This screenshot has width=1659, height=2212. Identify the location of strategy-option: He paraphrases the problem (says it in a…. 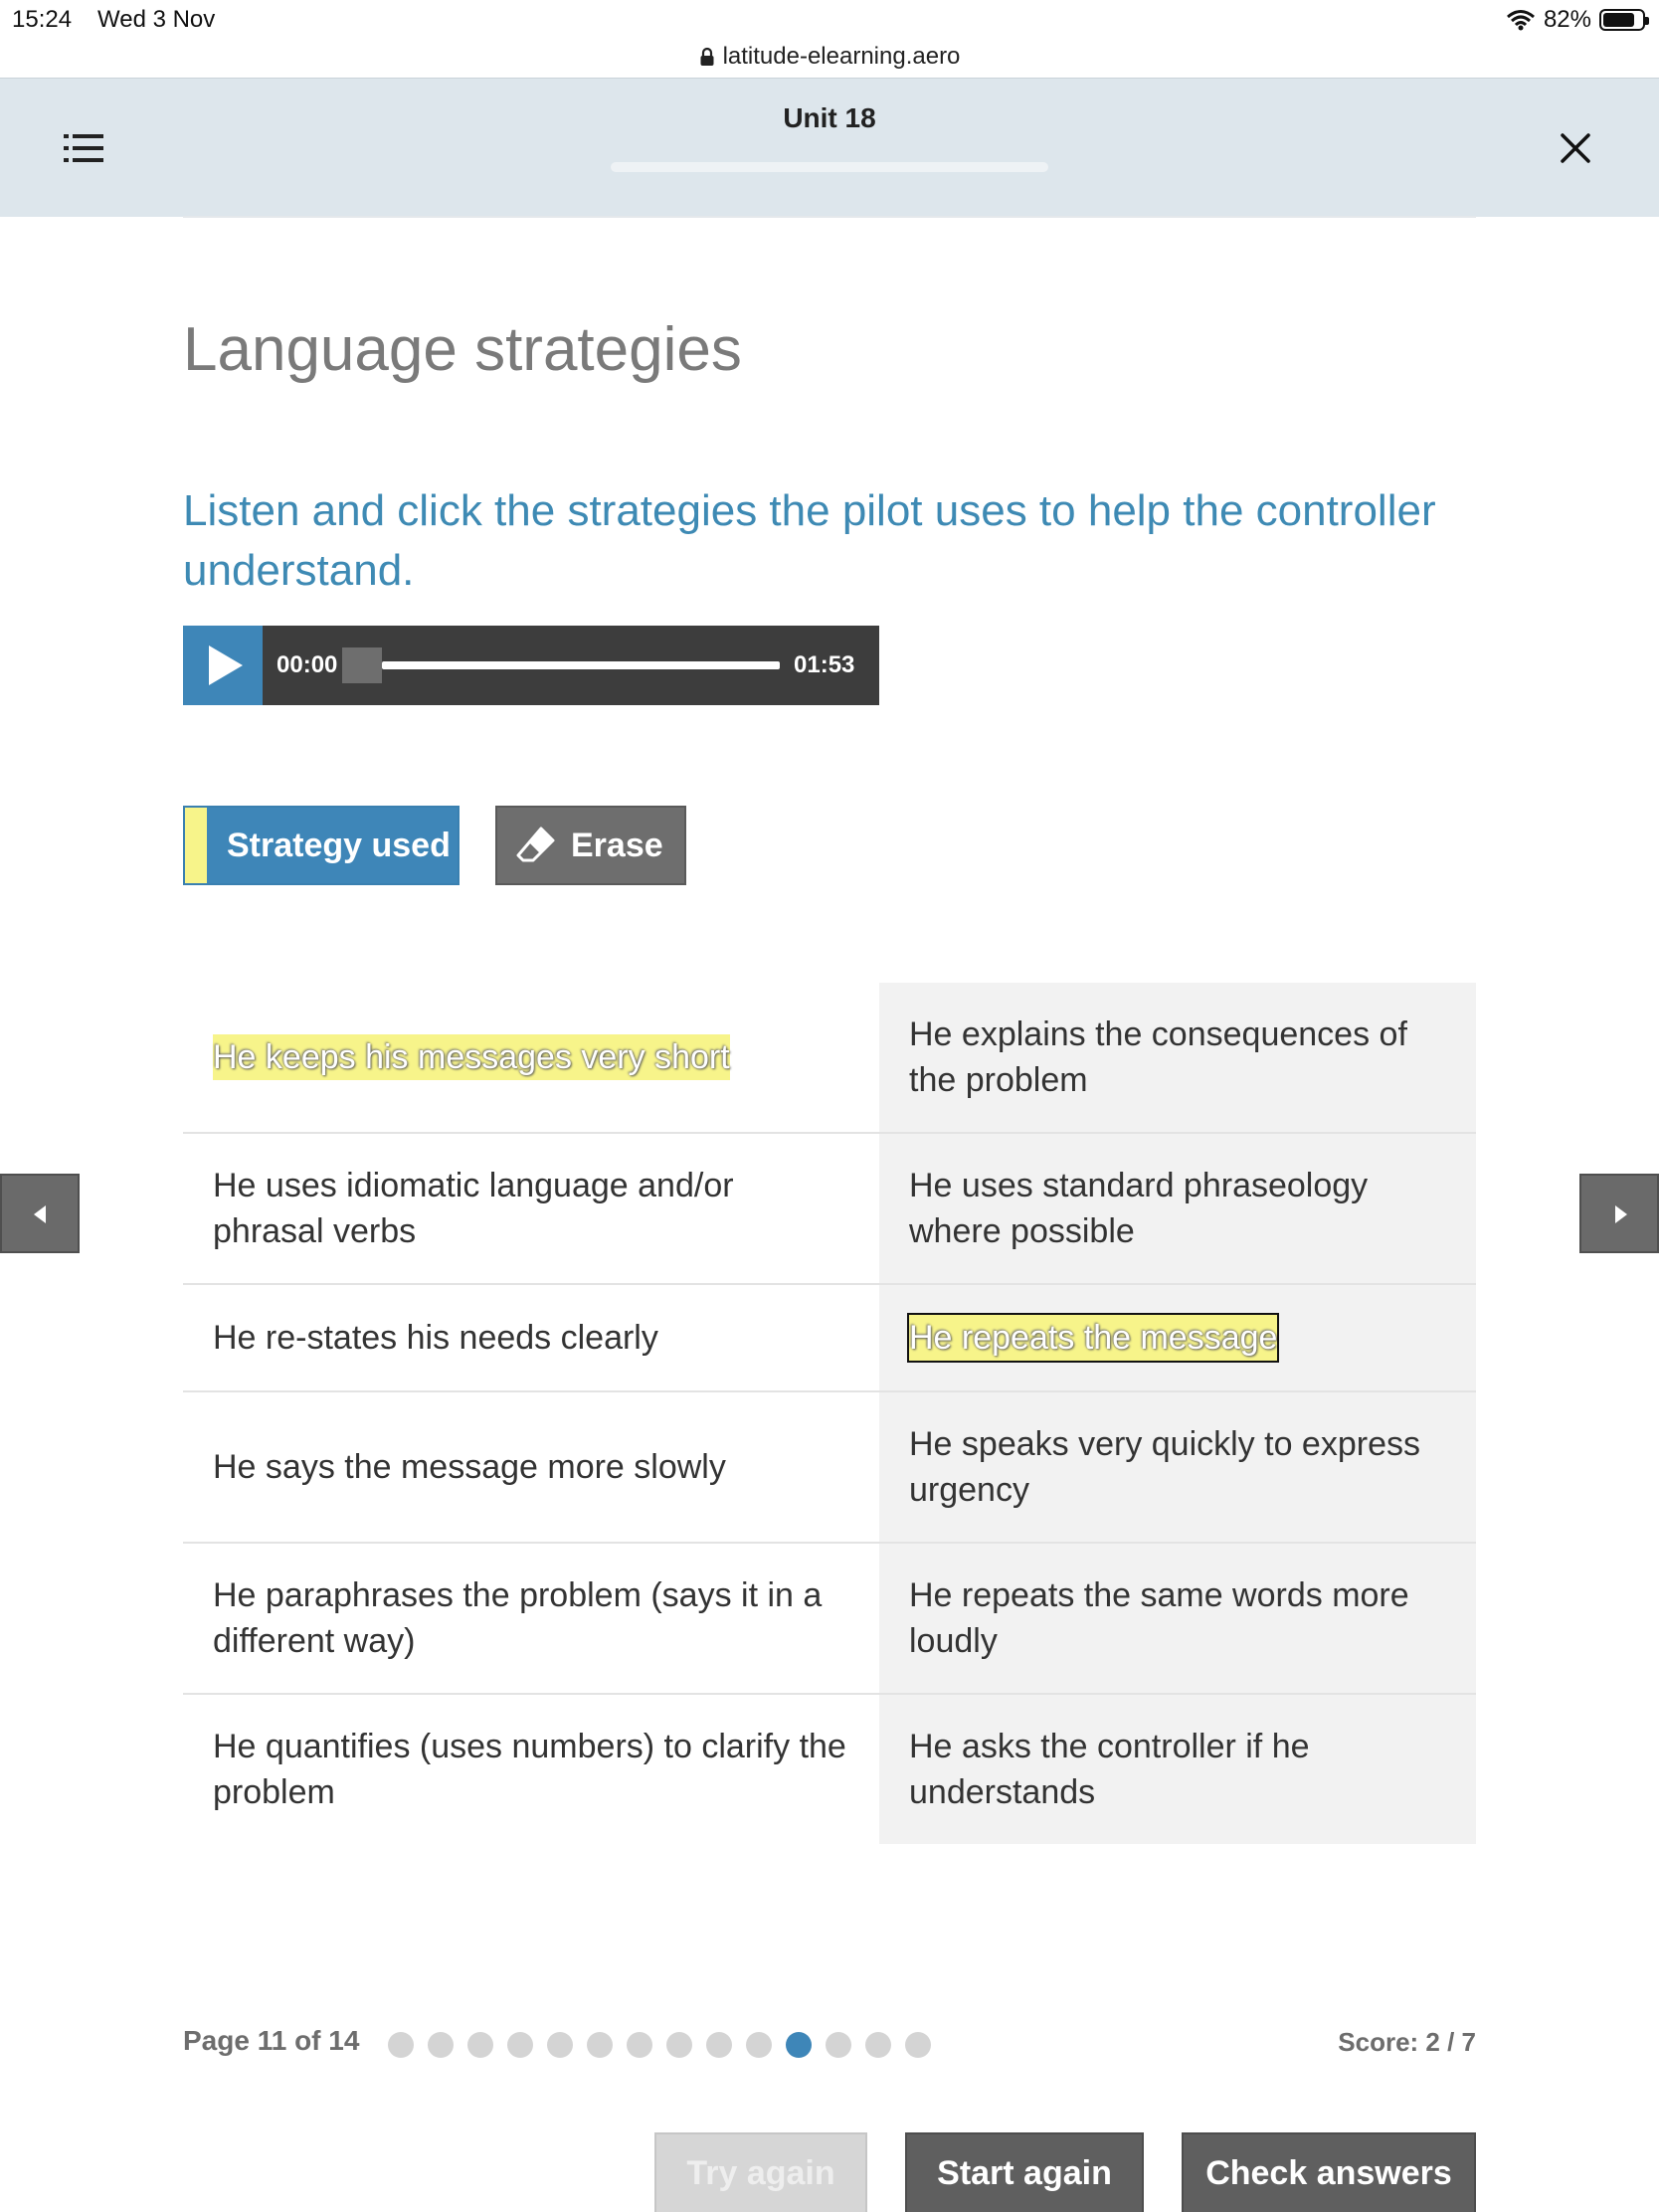
(531, 1618).